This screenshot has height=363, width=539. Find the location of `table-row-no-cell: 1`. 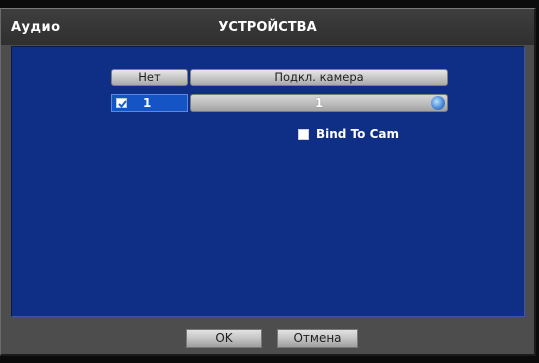

table-row-no-cell: 1 is located at coordinates (149, 103).